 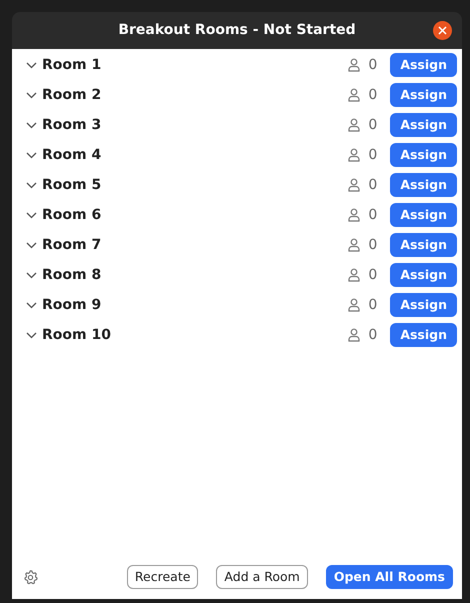 I want to click on footer-button: Add a Room, so click(x=262, y=577).